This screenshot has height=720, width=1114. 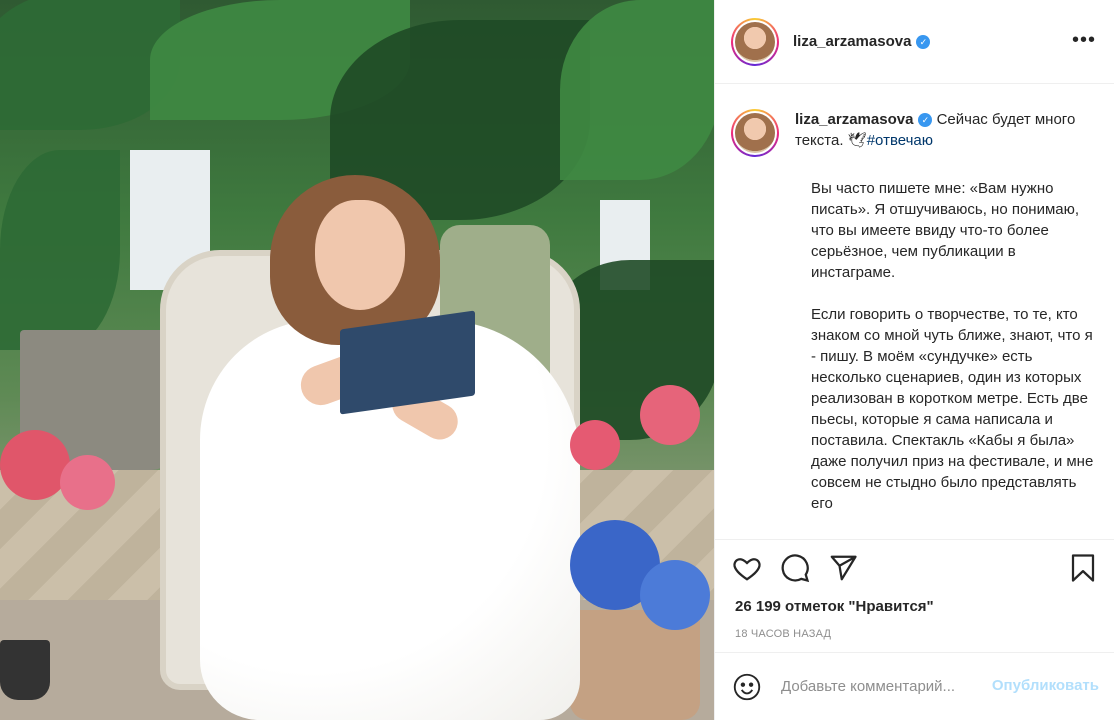 I want to click on author-username: liza_arzamasova, so click(x=852, y=41).